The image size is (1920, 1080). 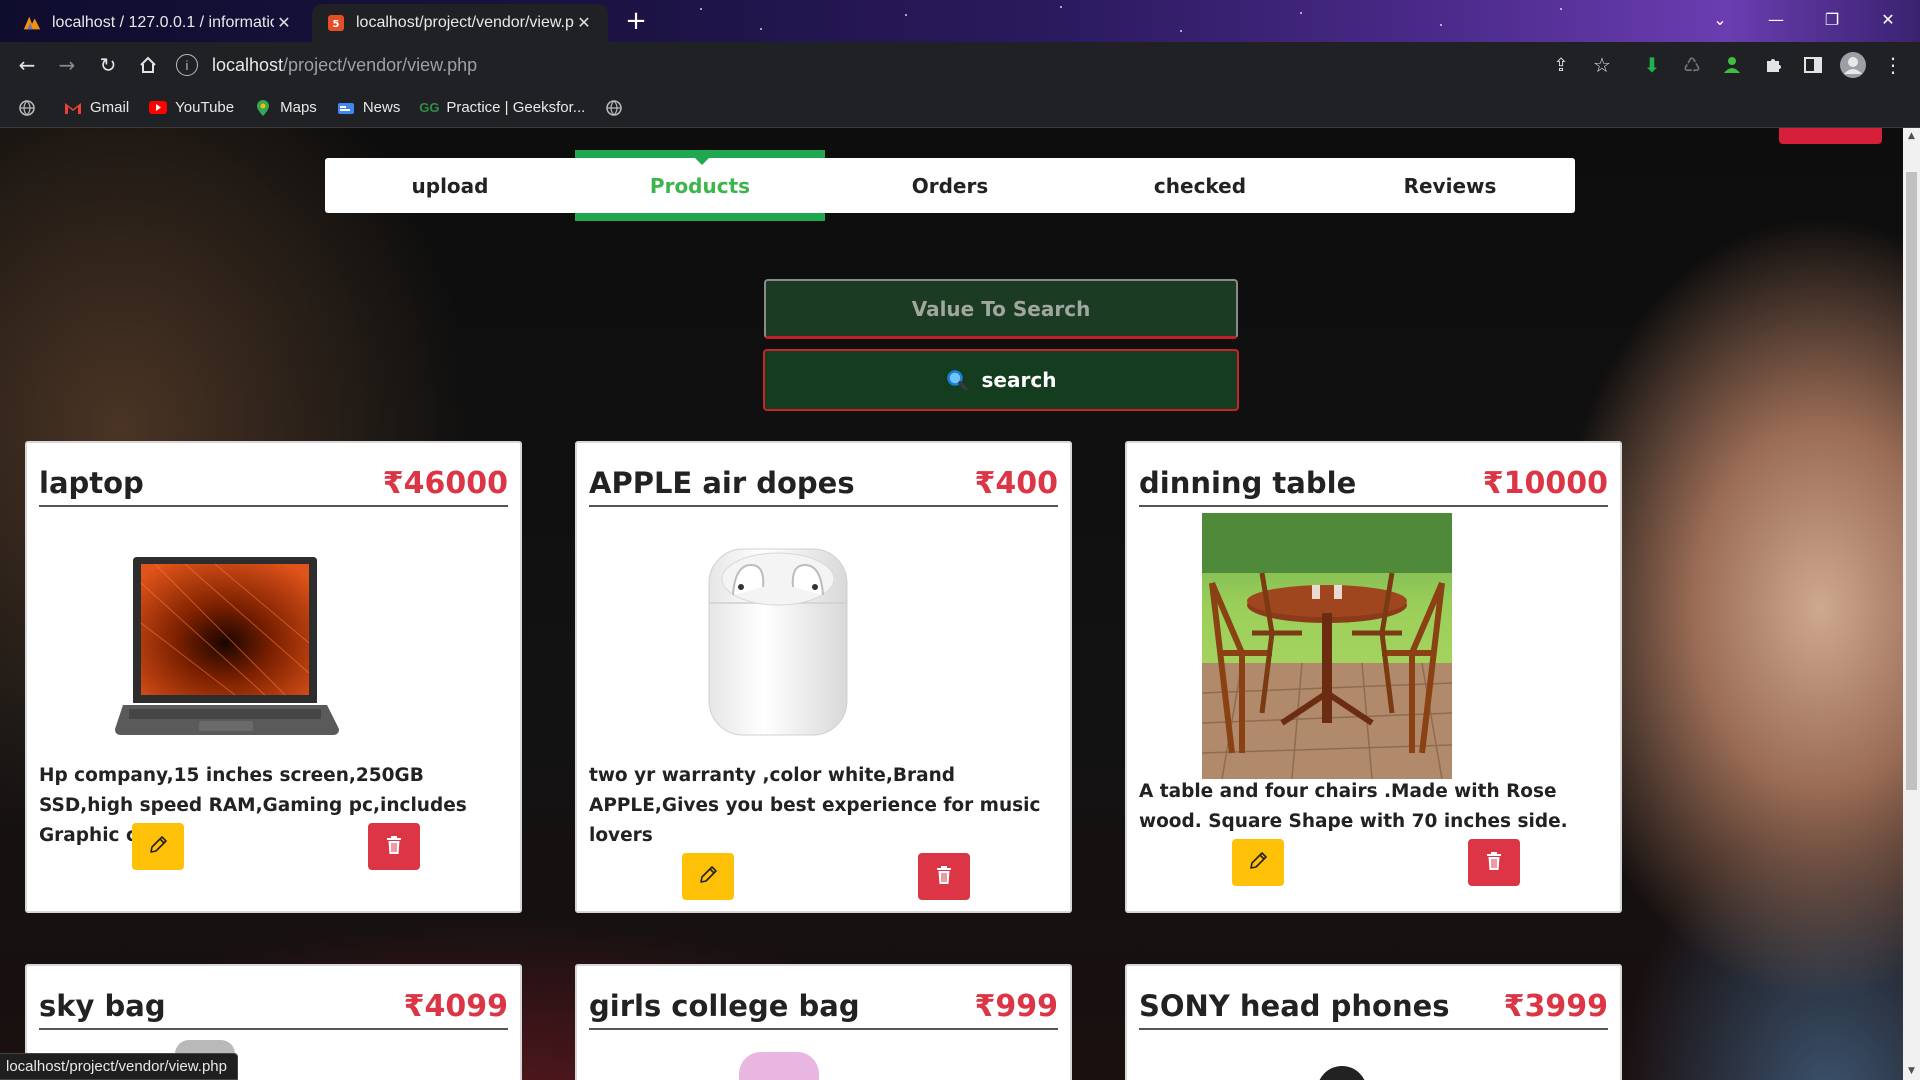 What do you see at coordinates (1545, 483) in the screenshot?
I see `product-price: ₹10000` at bounding box center [1545, 483].